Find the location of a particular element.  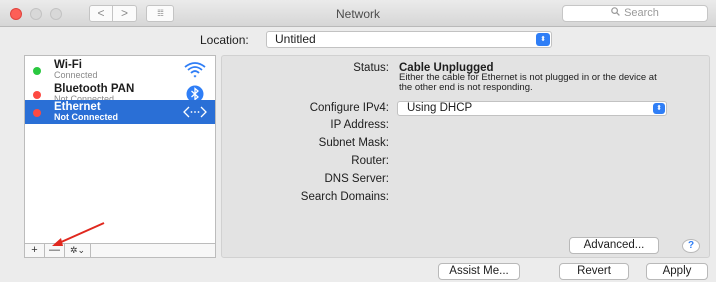

apply-button: Apply is located at coordinates (677, 271).